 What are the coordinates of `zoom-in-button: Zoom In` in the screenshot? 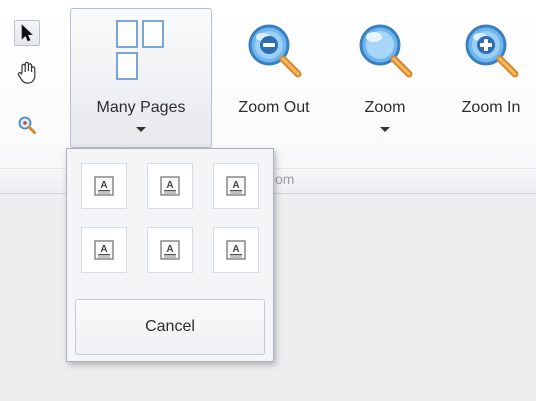 It's located at (491, 78).